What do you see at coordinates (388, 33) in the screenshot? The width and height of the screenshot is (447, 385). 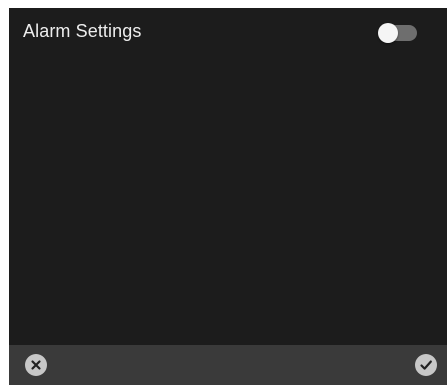 I see `toggle-thumb` at bounding box center [388, 33].